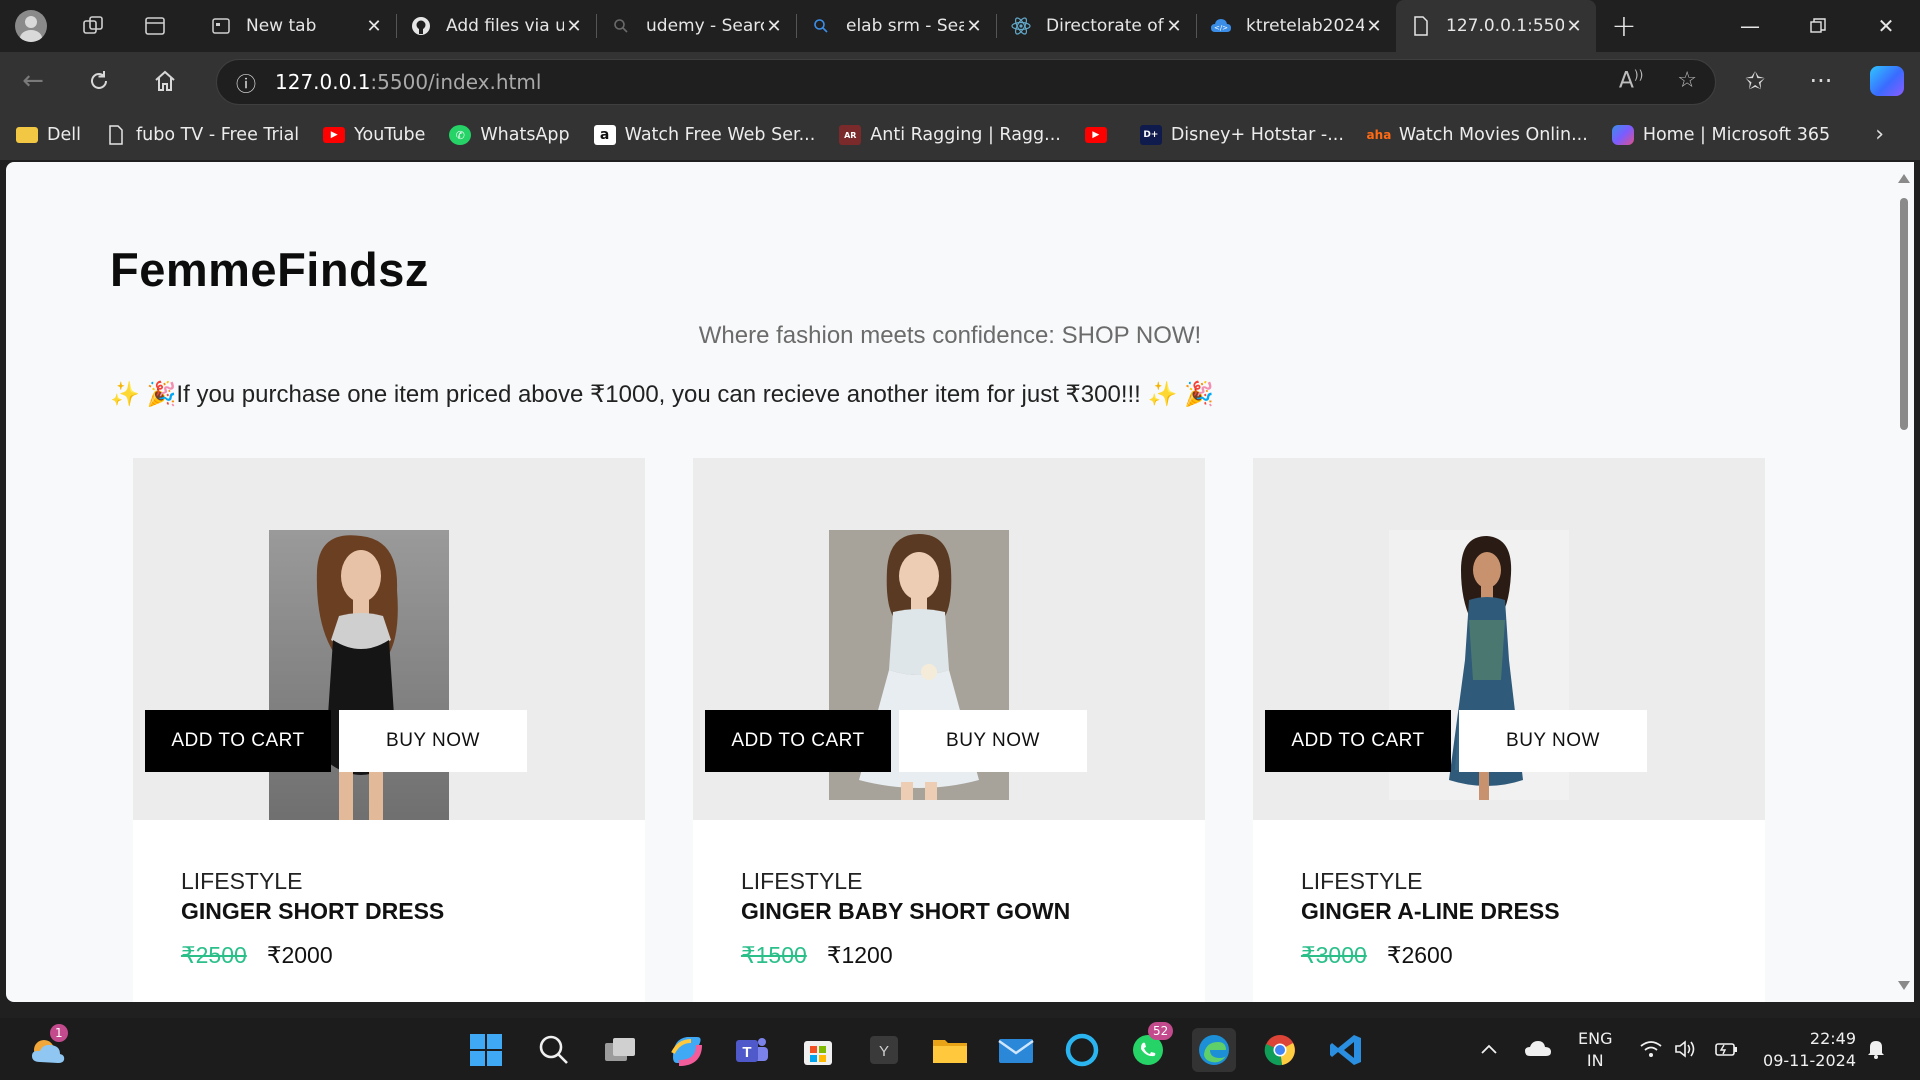 This screenshot has width=1920, height=1080. What do you see at coordinates (1631, 80) in the screenshot?
I see `read-aloud-icon: A))` at bounding box center [1631, 80].